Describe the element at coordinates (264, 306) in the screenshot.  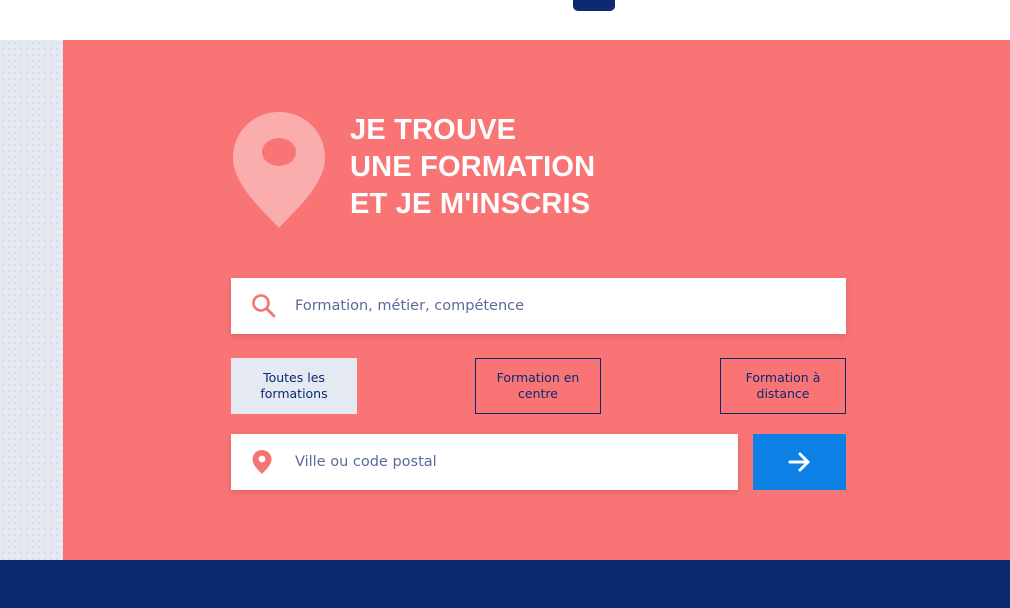
I see `search-icon` at that location.